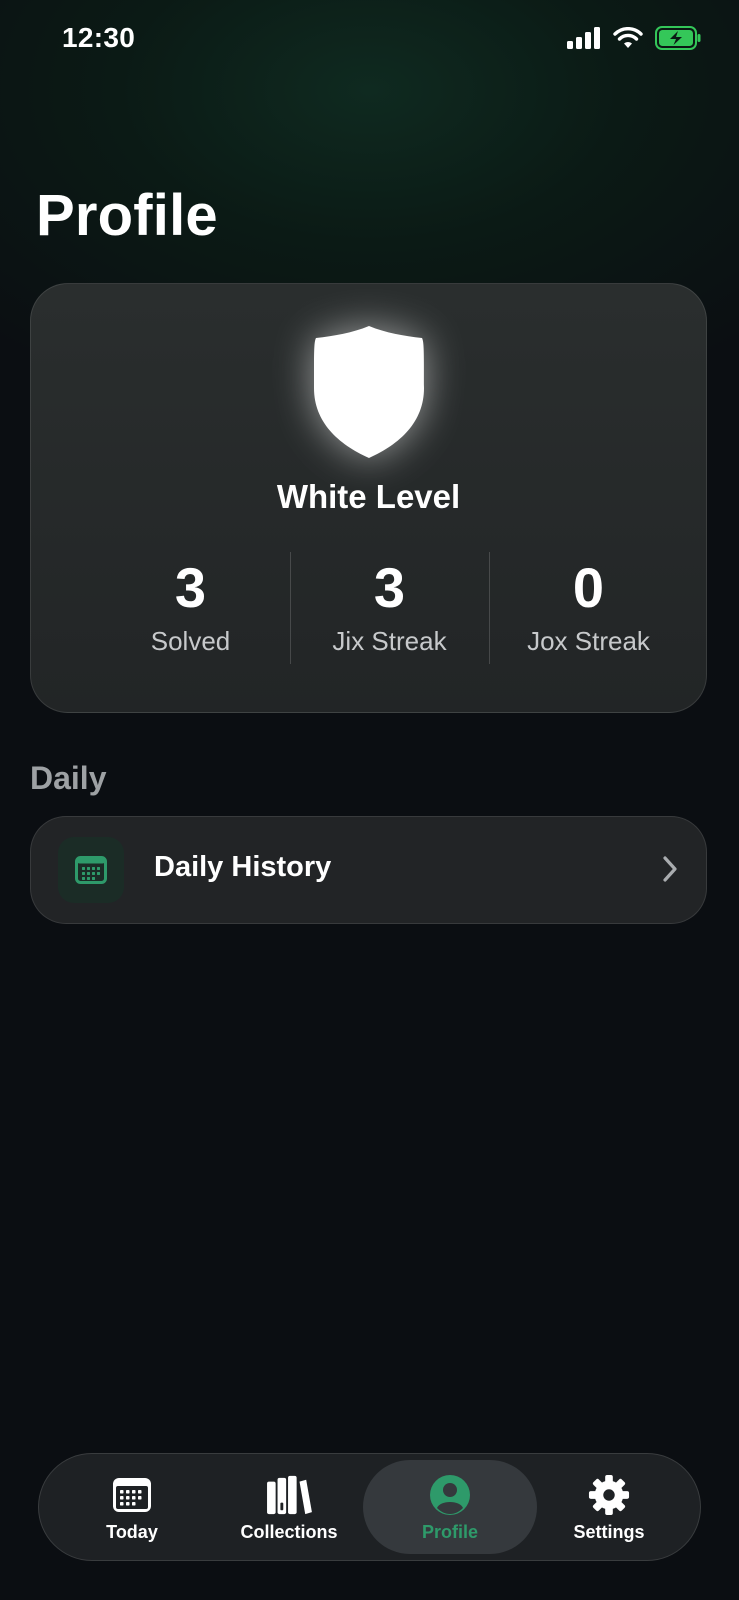 This screenshot has width=739, height=1600. I want to click on stat-label: Jix Streak, so click(389, 641).